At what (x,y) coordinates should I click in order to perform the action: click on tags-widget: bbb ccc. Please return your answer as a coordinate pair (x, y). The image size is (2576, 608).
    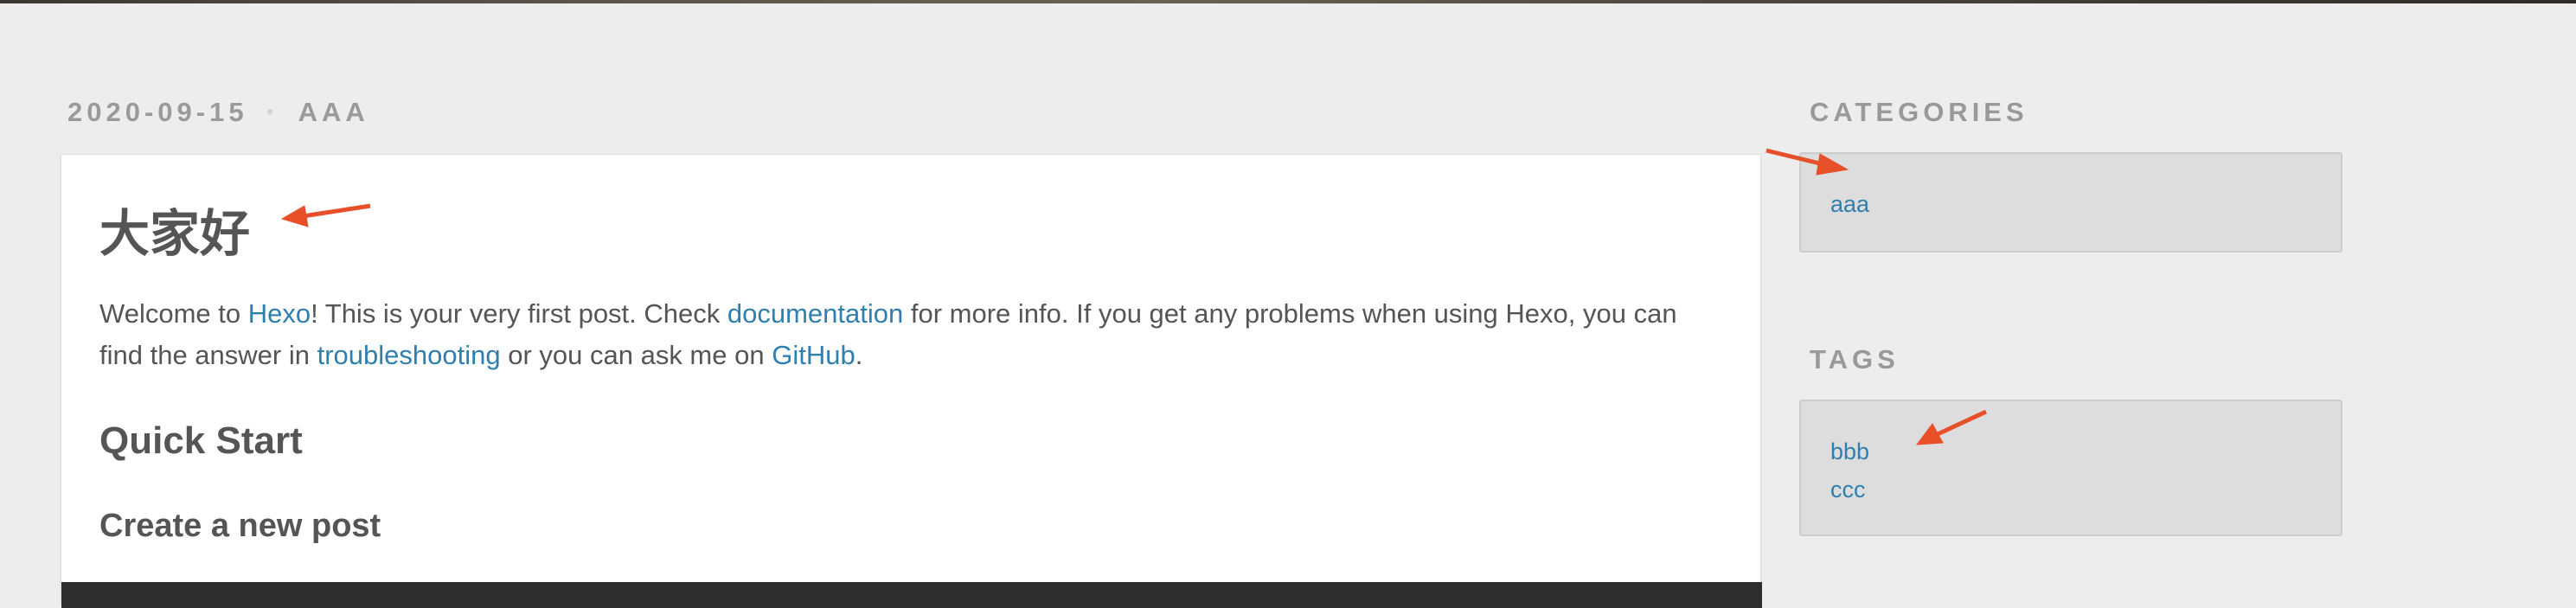
    Looking at the image, I should click on (2070, 468).